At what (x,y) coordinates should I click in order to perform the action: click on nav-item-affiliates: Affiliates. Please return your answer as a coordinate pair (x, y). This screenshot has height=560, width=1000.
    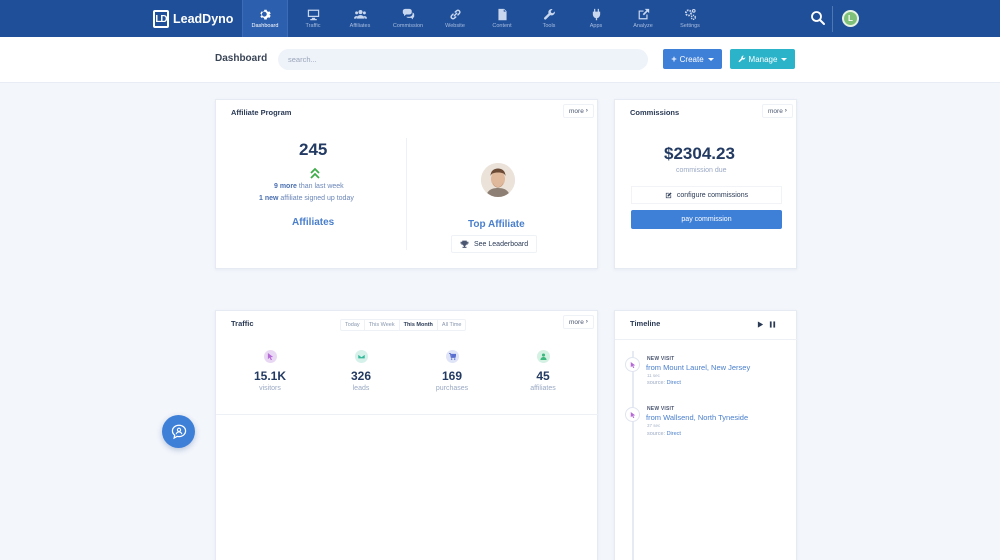
    Looking at the image, I should click on (360, 18).